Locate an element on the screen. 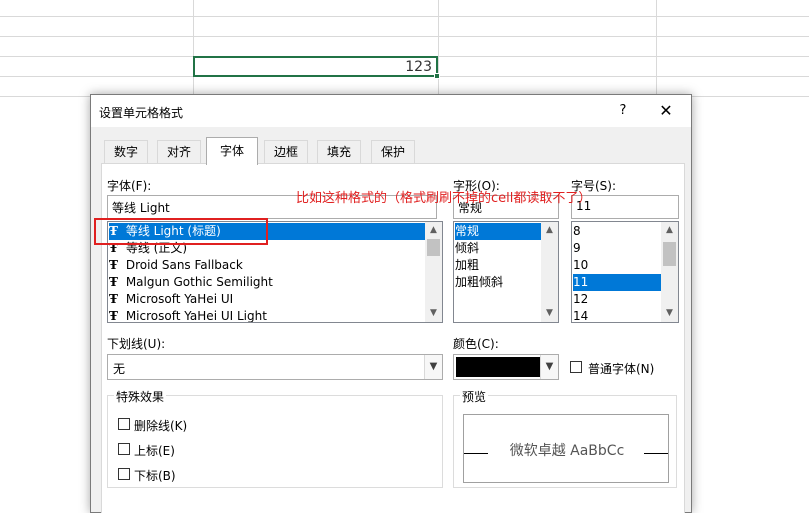  tab-protection: 保护 is located at coordinates (393, 152).